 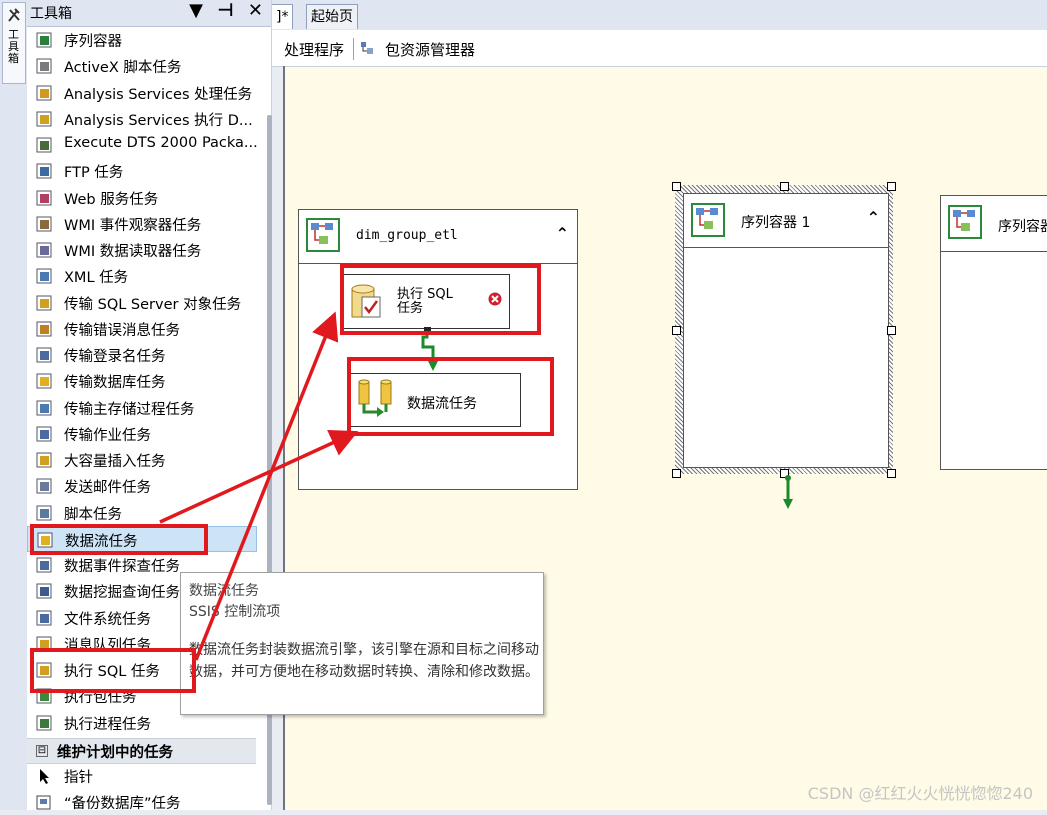 What do you see at coordinates (266, 486) in the screenshot?
I see `annotation-arrow-execute-sql` at bounding box center [266, 486].